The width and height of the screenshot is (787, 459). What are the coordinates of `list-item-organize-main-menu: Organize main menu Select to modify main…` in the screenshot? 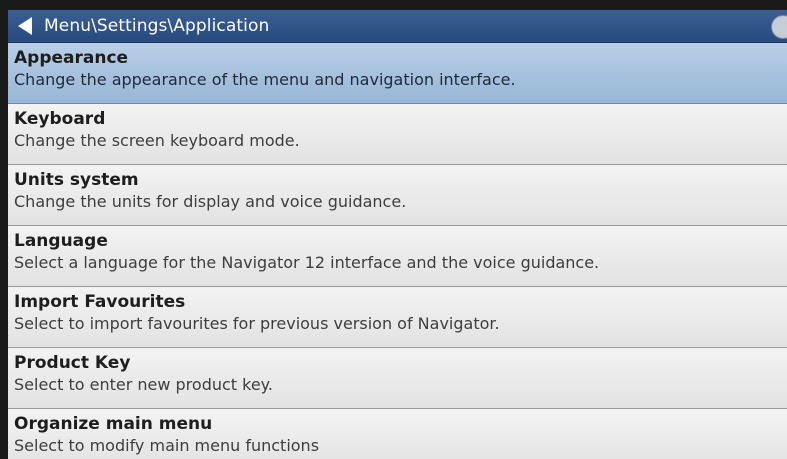 It's located at (397, 434).